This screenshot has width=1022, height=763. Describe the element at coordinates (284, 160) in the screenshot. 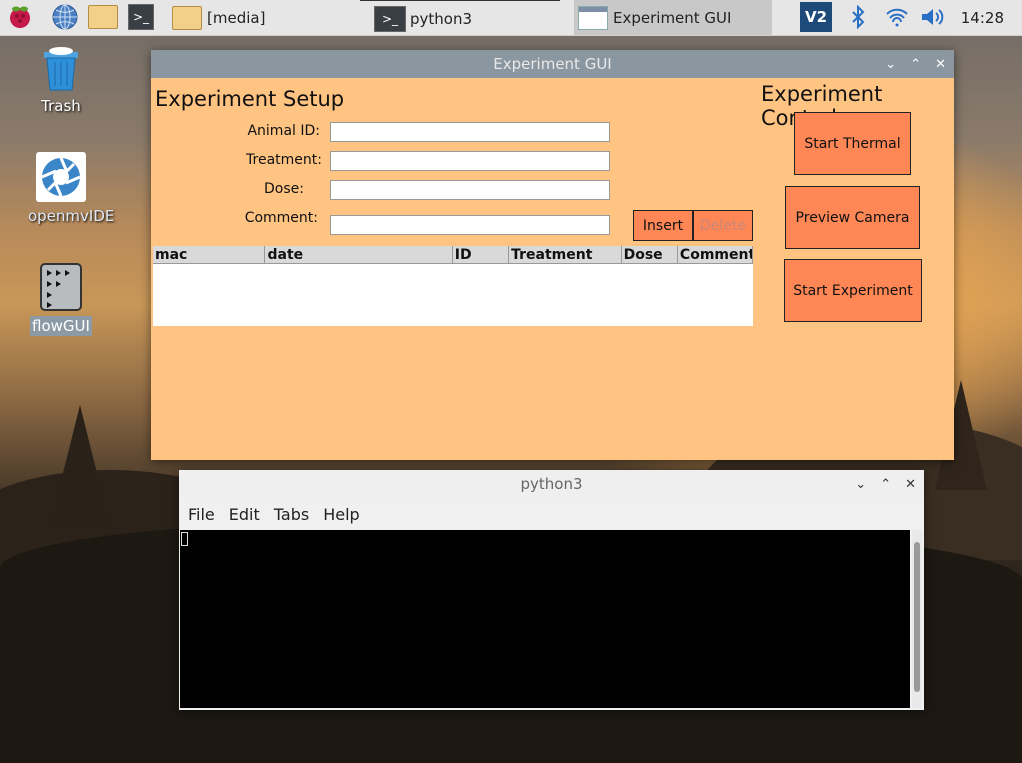

I see `treatment-label: Treatment:` at that location.